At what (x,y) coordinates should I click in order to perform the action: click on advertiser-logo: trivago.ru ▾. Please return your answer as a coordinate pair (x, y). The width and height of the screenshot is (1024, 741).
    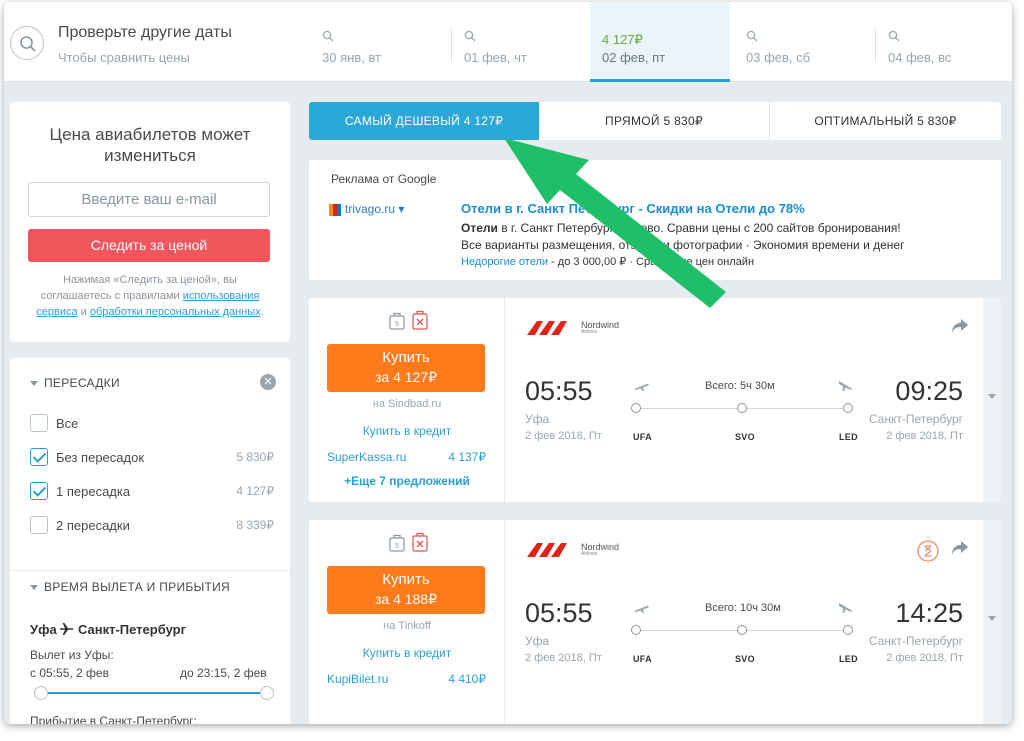
    Looking at the image, I should click on (366, 209).